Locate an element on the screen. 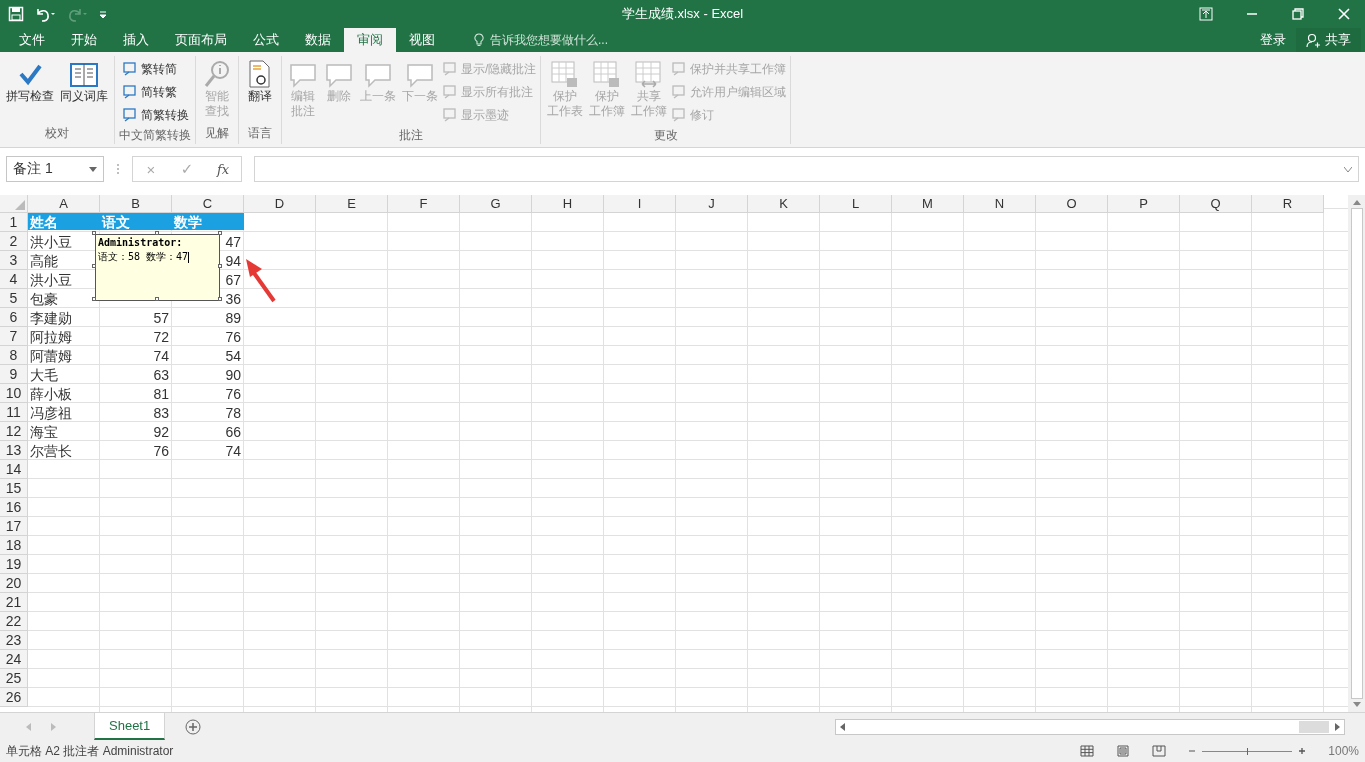 The height and width of the screenshot is (762, 1365). table-cell: 薛小板 is located at coordinates (51, 394).